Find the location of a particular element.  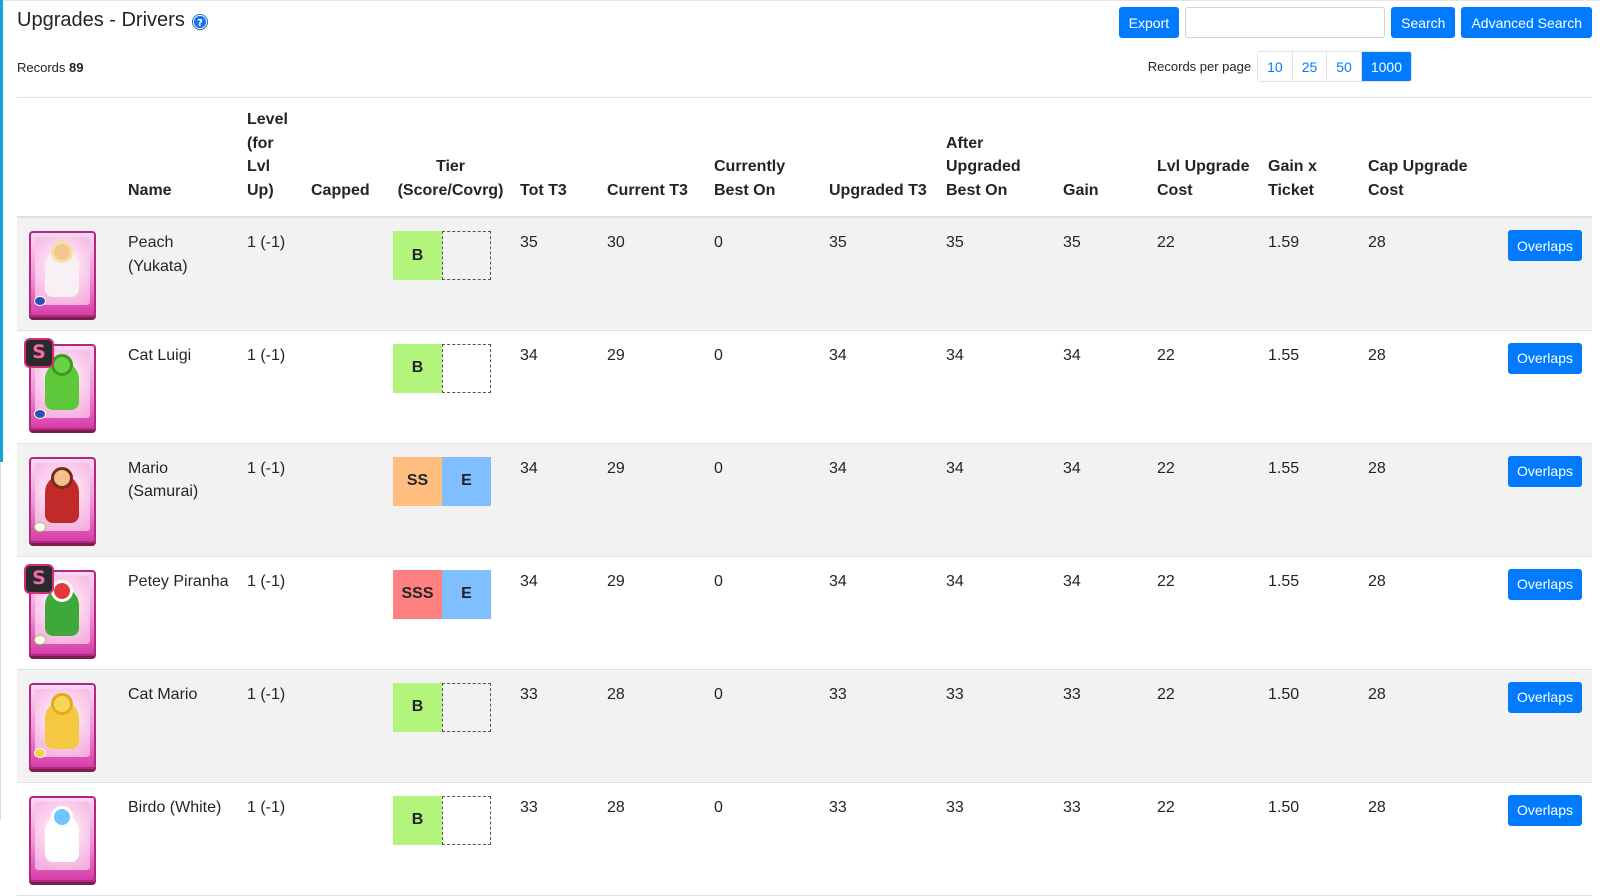

col-current-t3: Current T3 is located at coordinates (660, 158).